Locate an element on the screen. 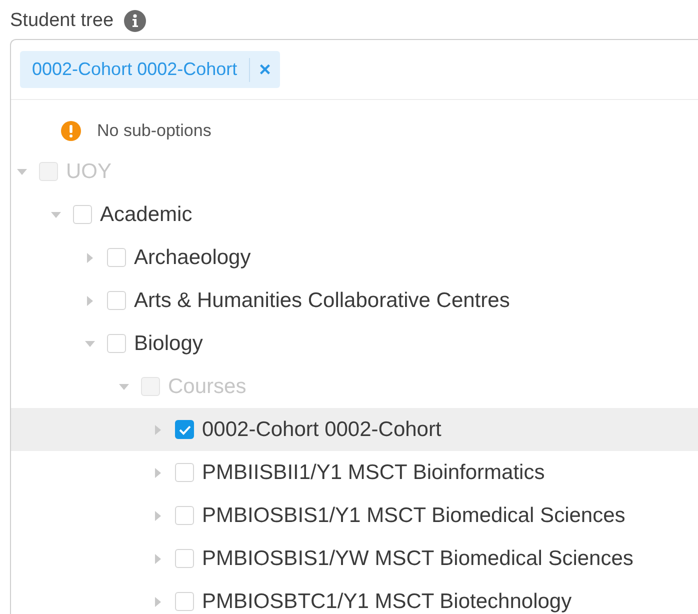 The image size is (698, 614). warning-icon is located at coordinates (71, 131).